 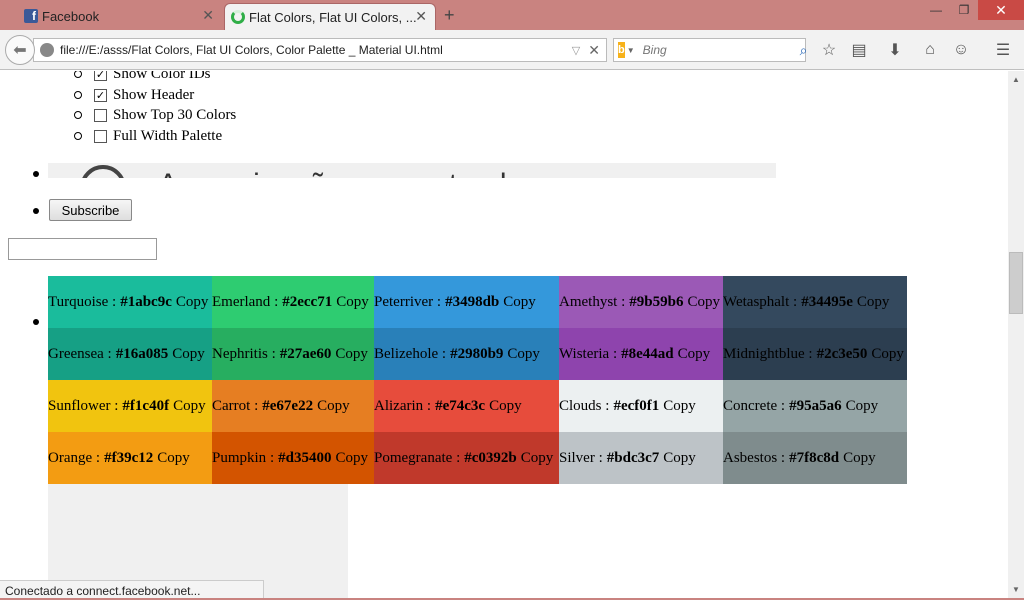 What do you see at coordinates (130, 406) in the screenshot?
I see `color-swatch: Sunflower : #f1c40f Copy` at bounding box center [130, 406].